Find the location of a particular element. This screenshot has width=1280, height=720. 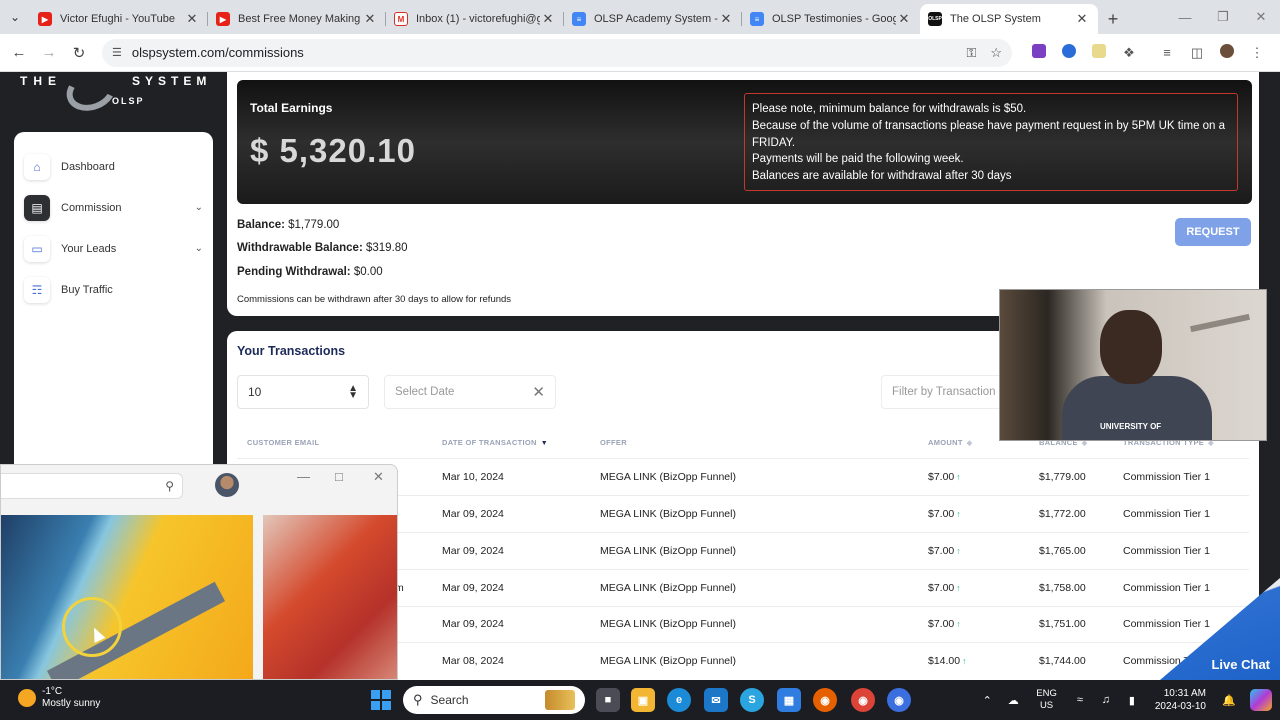

volume-icon: ♫ is located at coordinates (1106, 700).